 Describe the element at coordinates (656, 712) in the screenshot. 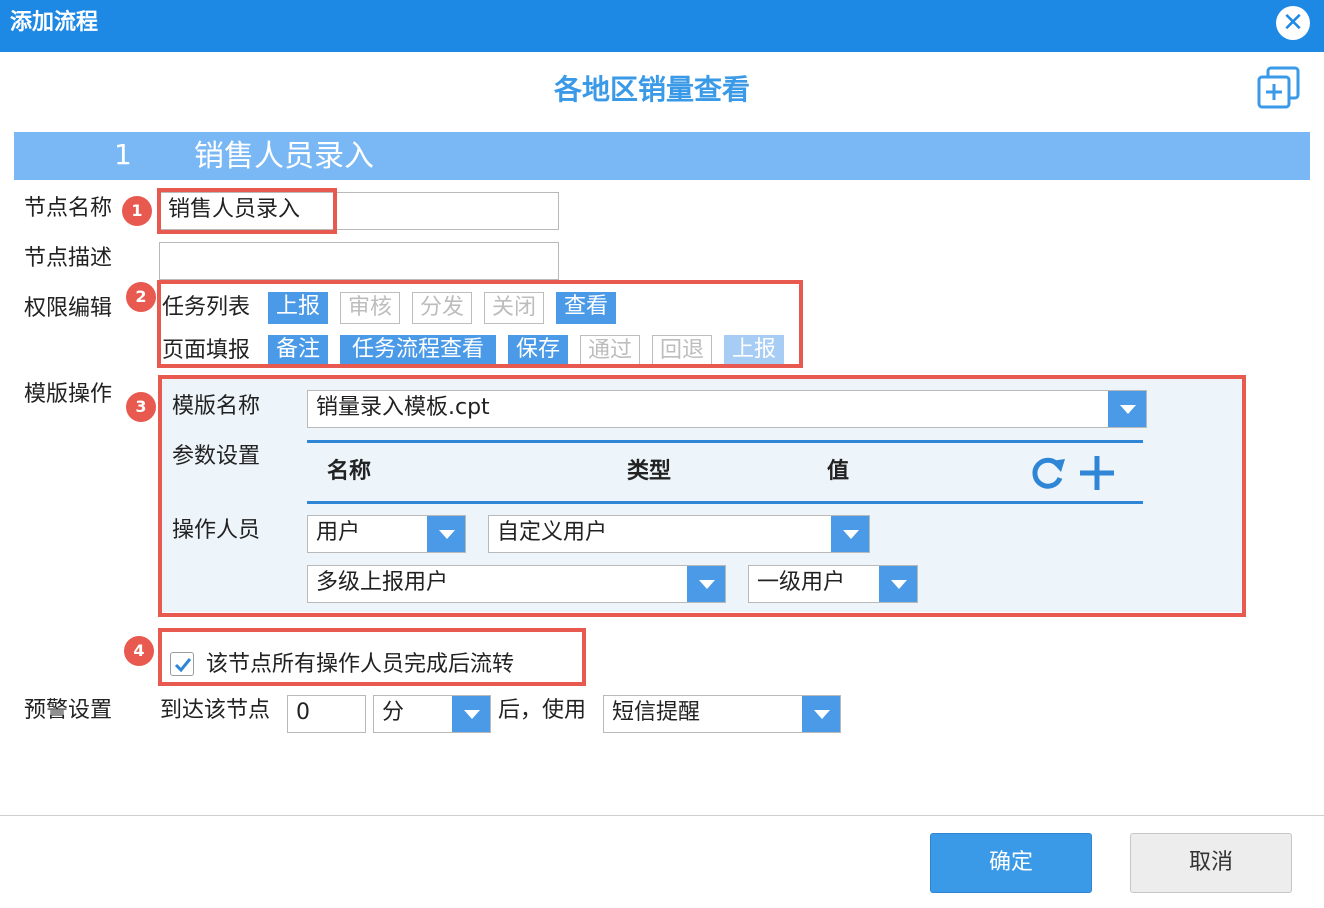

I see `warning-method-value: 短信提醒` at that location.